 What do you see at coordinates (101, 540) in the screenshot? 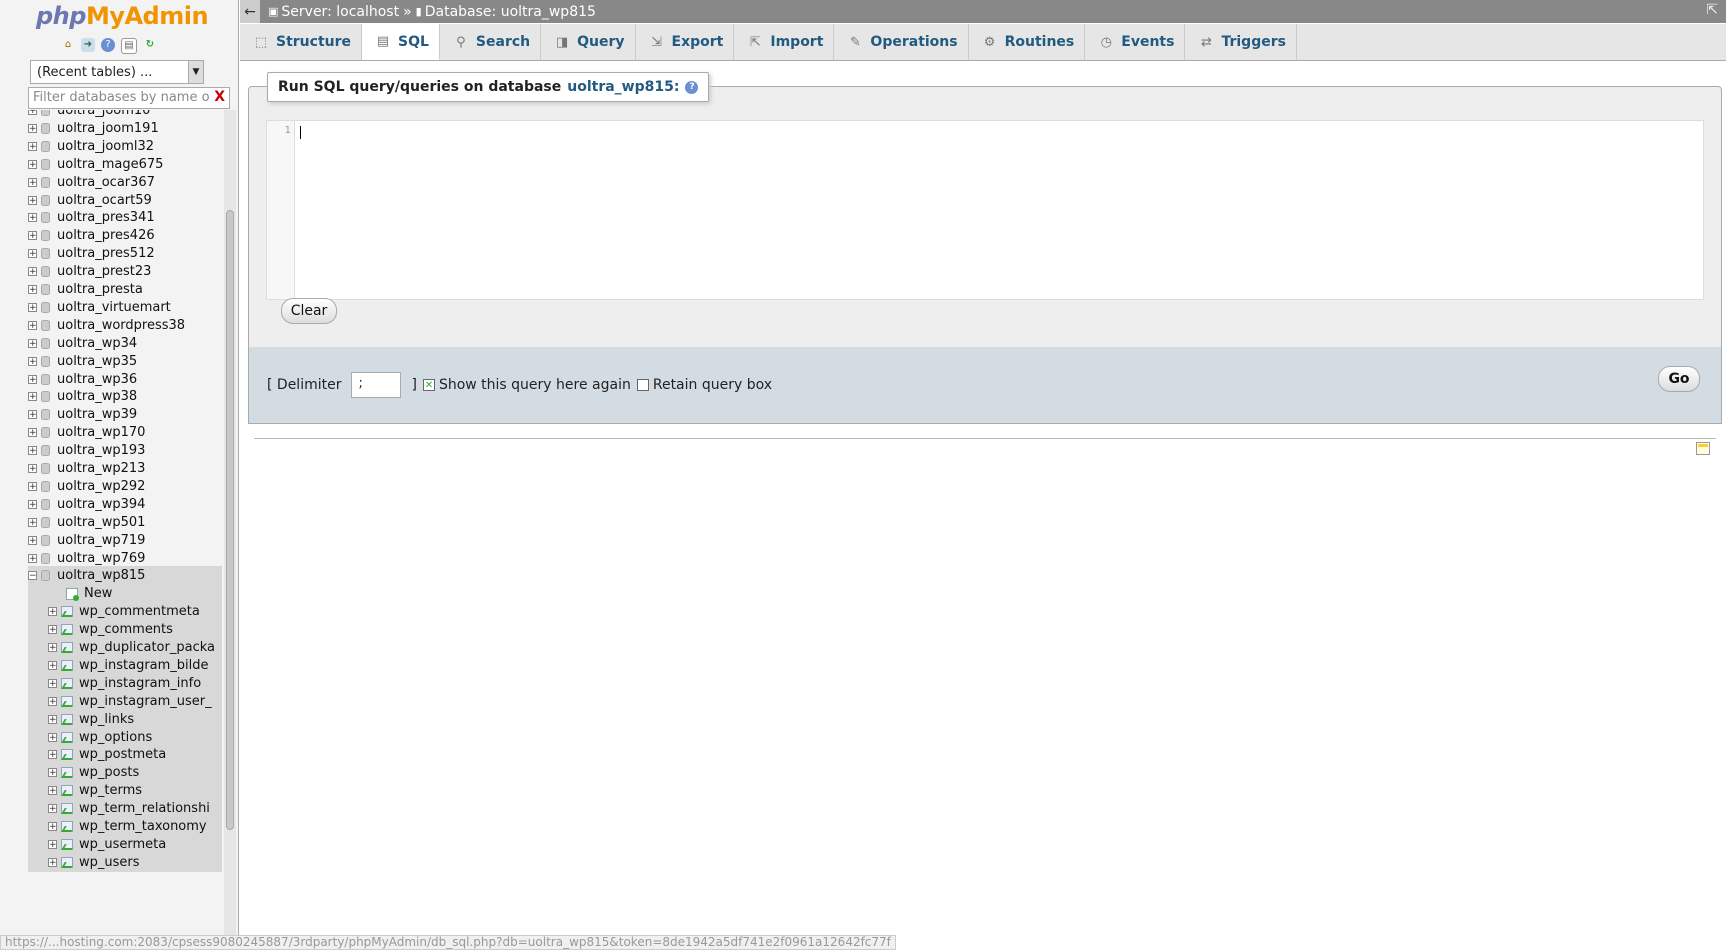
I see `database-name: uoltra_wp719` at bounding box center [101, 540].